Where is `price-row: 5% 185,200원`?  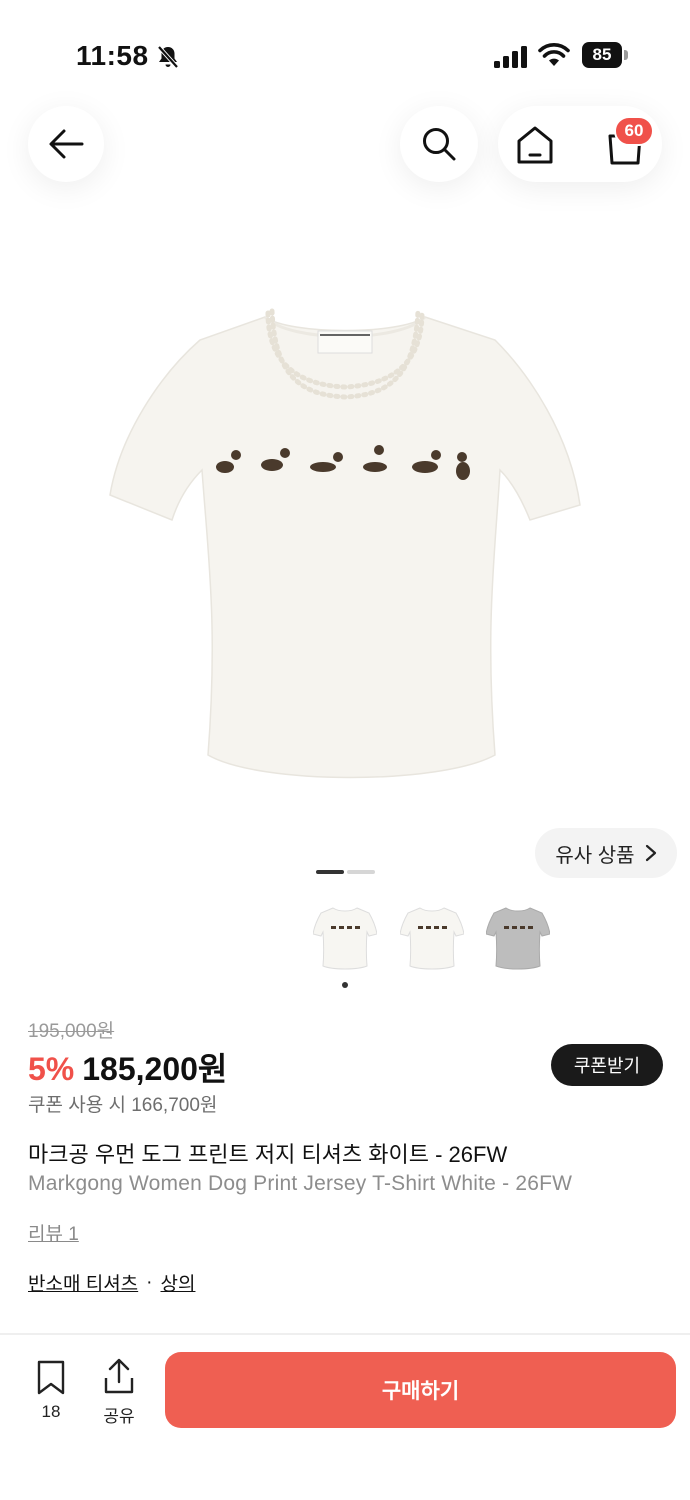 price-row: 5% 185,200원 is located at coordinates (127, 1067).